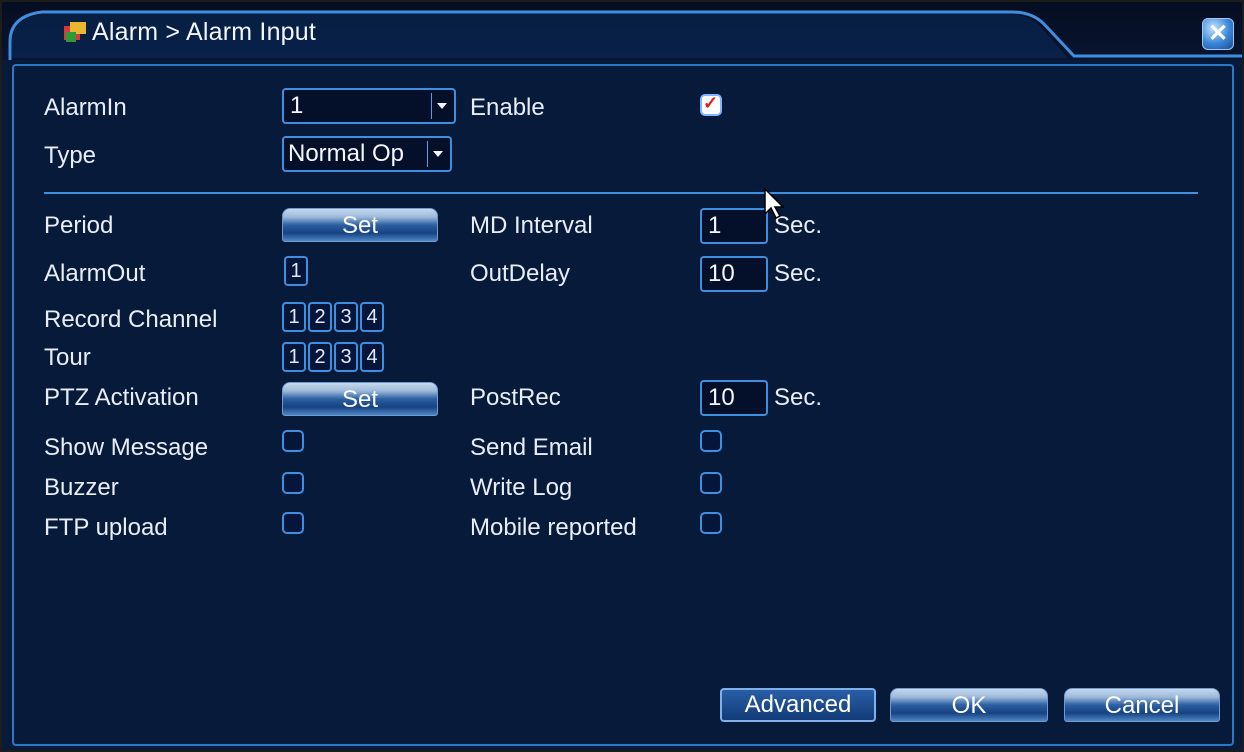  Describe the element at coordinates (121, 397) in the screenshot. I see `ptz-activation-label: PTZ Activation` at that location.